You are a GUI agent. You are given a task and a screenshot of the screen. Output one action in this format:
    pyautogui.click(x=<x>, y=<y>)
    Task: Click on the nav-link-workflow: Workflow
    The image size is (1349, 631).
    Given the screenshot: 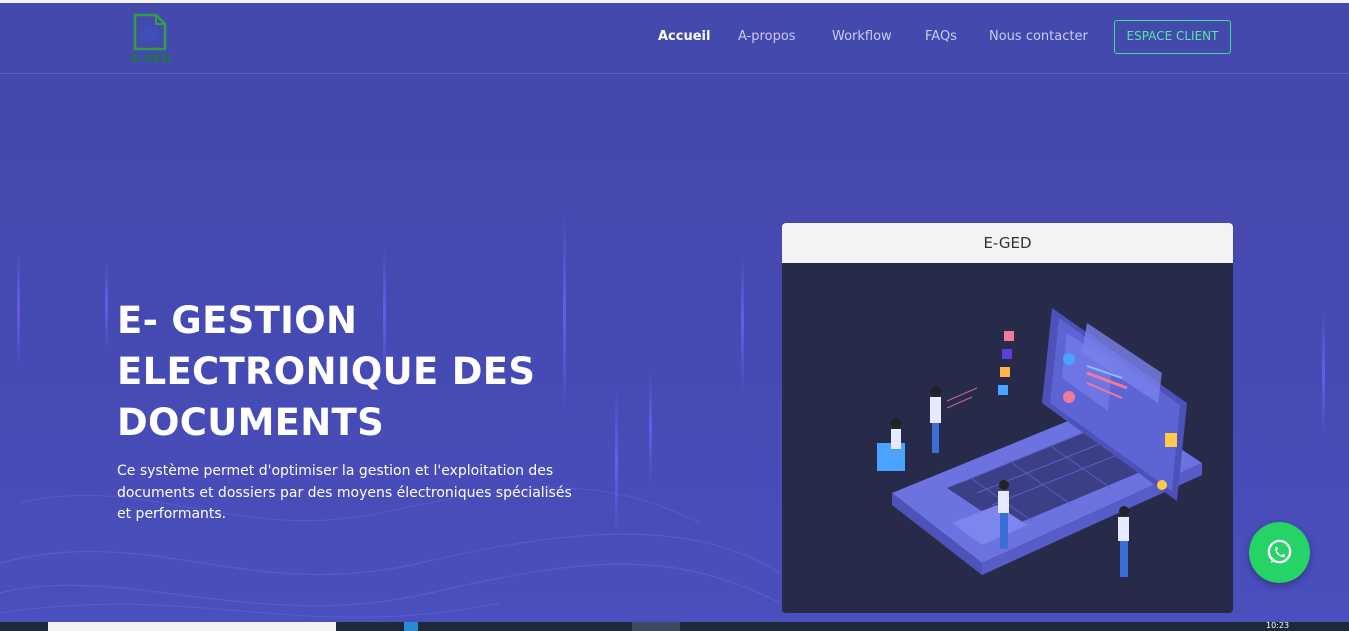 What is the action you would take?
    pyautogui.click(x=862, y=36)
    